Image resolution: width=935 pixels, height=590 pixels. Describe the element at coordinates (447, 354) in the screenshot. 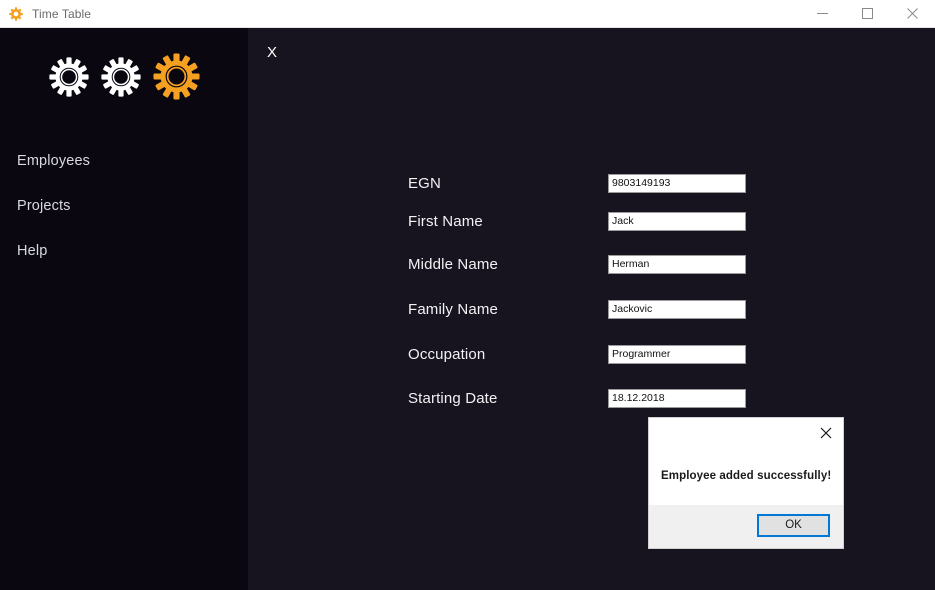

I see `label-occupation: Occupation` at that location.